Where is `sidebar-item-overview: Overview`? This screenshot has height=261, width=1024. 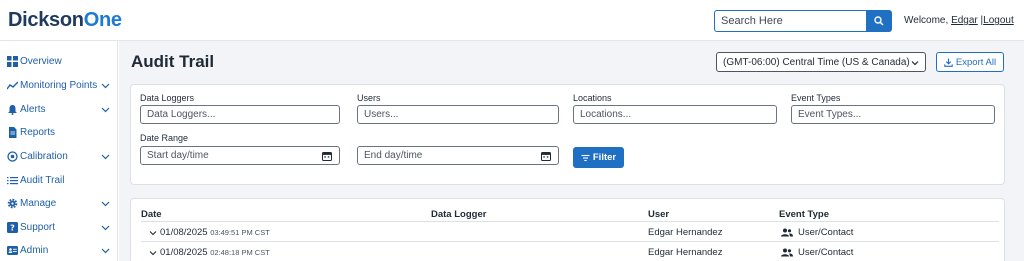 sidebar-item-overview: Overview is located at coordinates (59, 62).